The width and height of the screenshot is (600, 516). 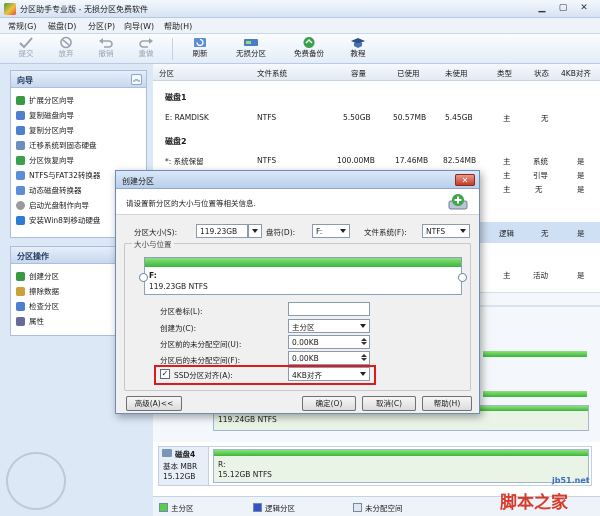 I want to click on discard-icon, so click(x=66, y=42).